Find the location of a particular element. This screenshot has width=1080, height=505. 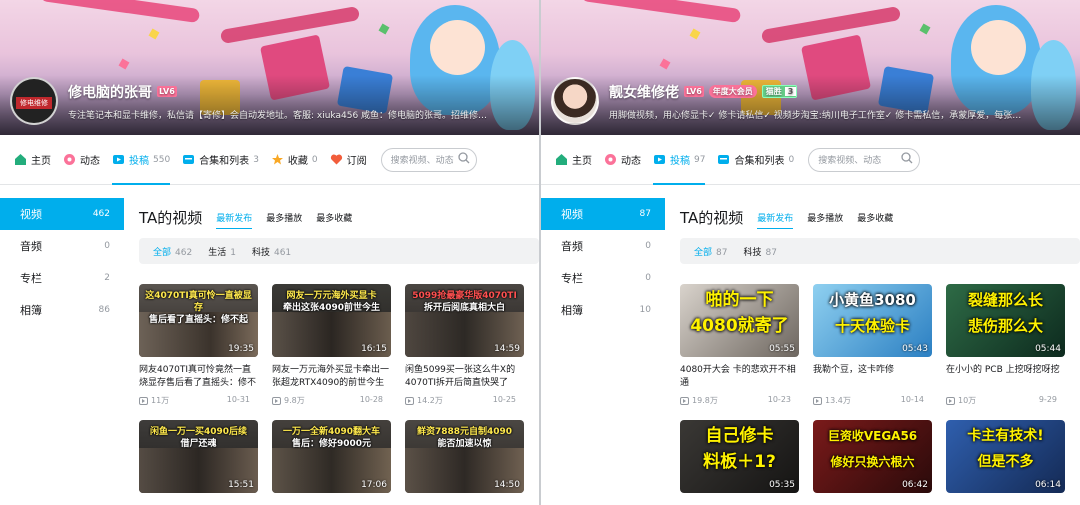

video-card: 鲜资7888元自制4090 能否加速以惊 14:50 is located at coordinates (464, 456).